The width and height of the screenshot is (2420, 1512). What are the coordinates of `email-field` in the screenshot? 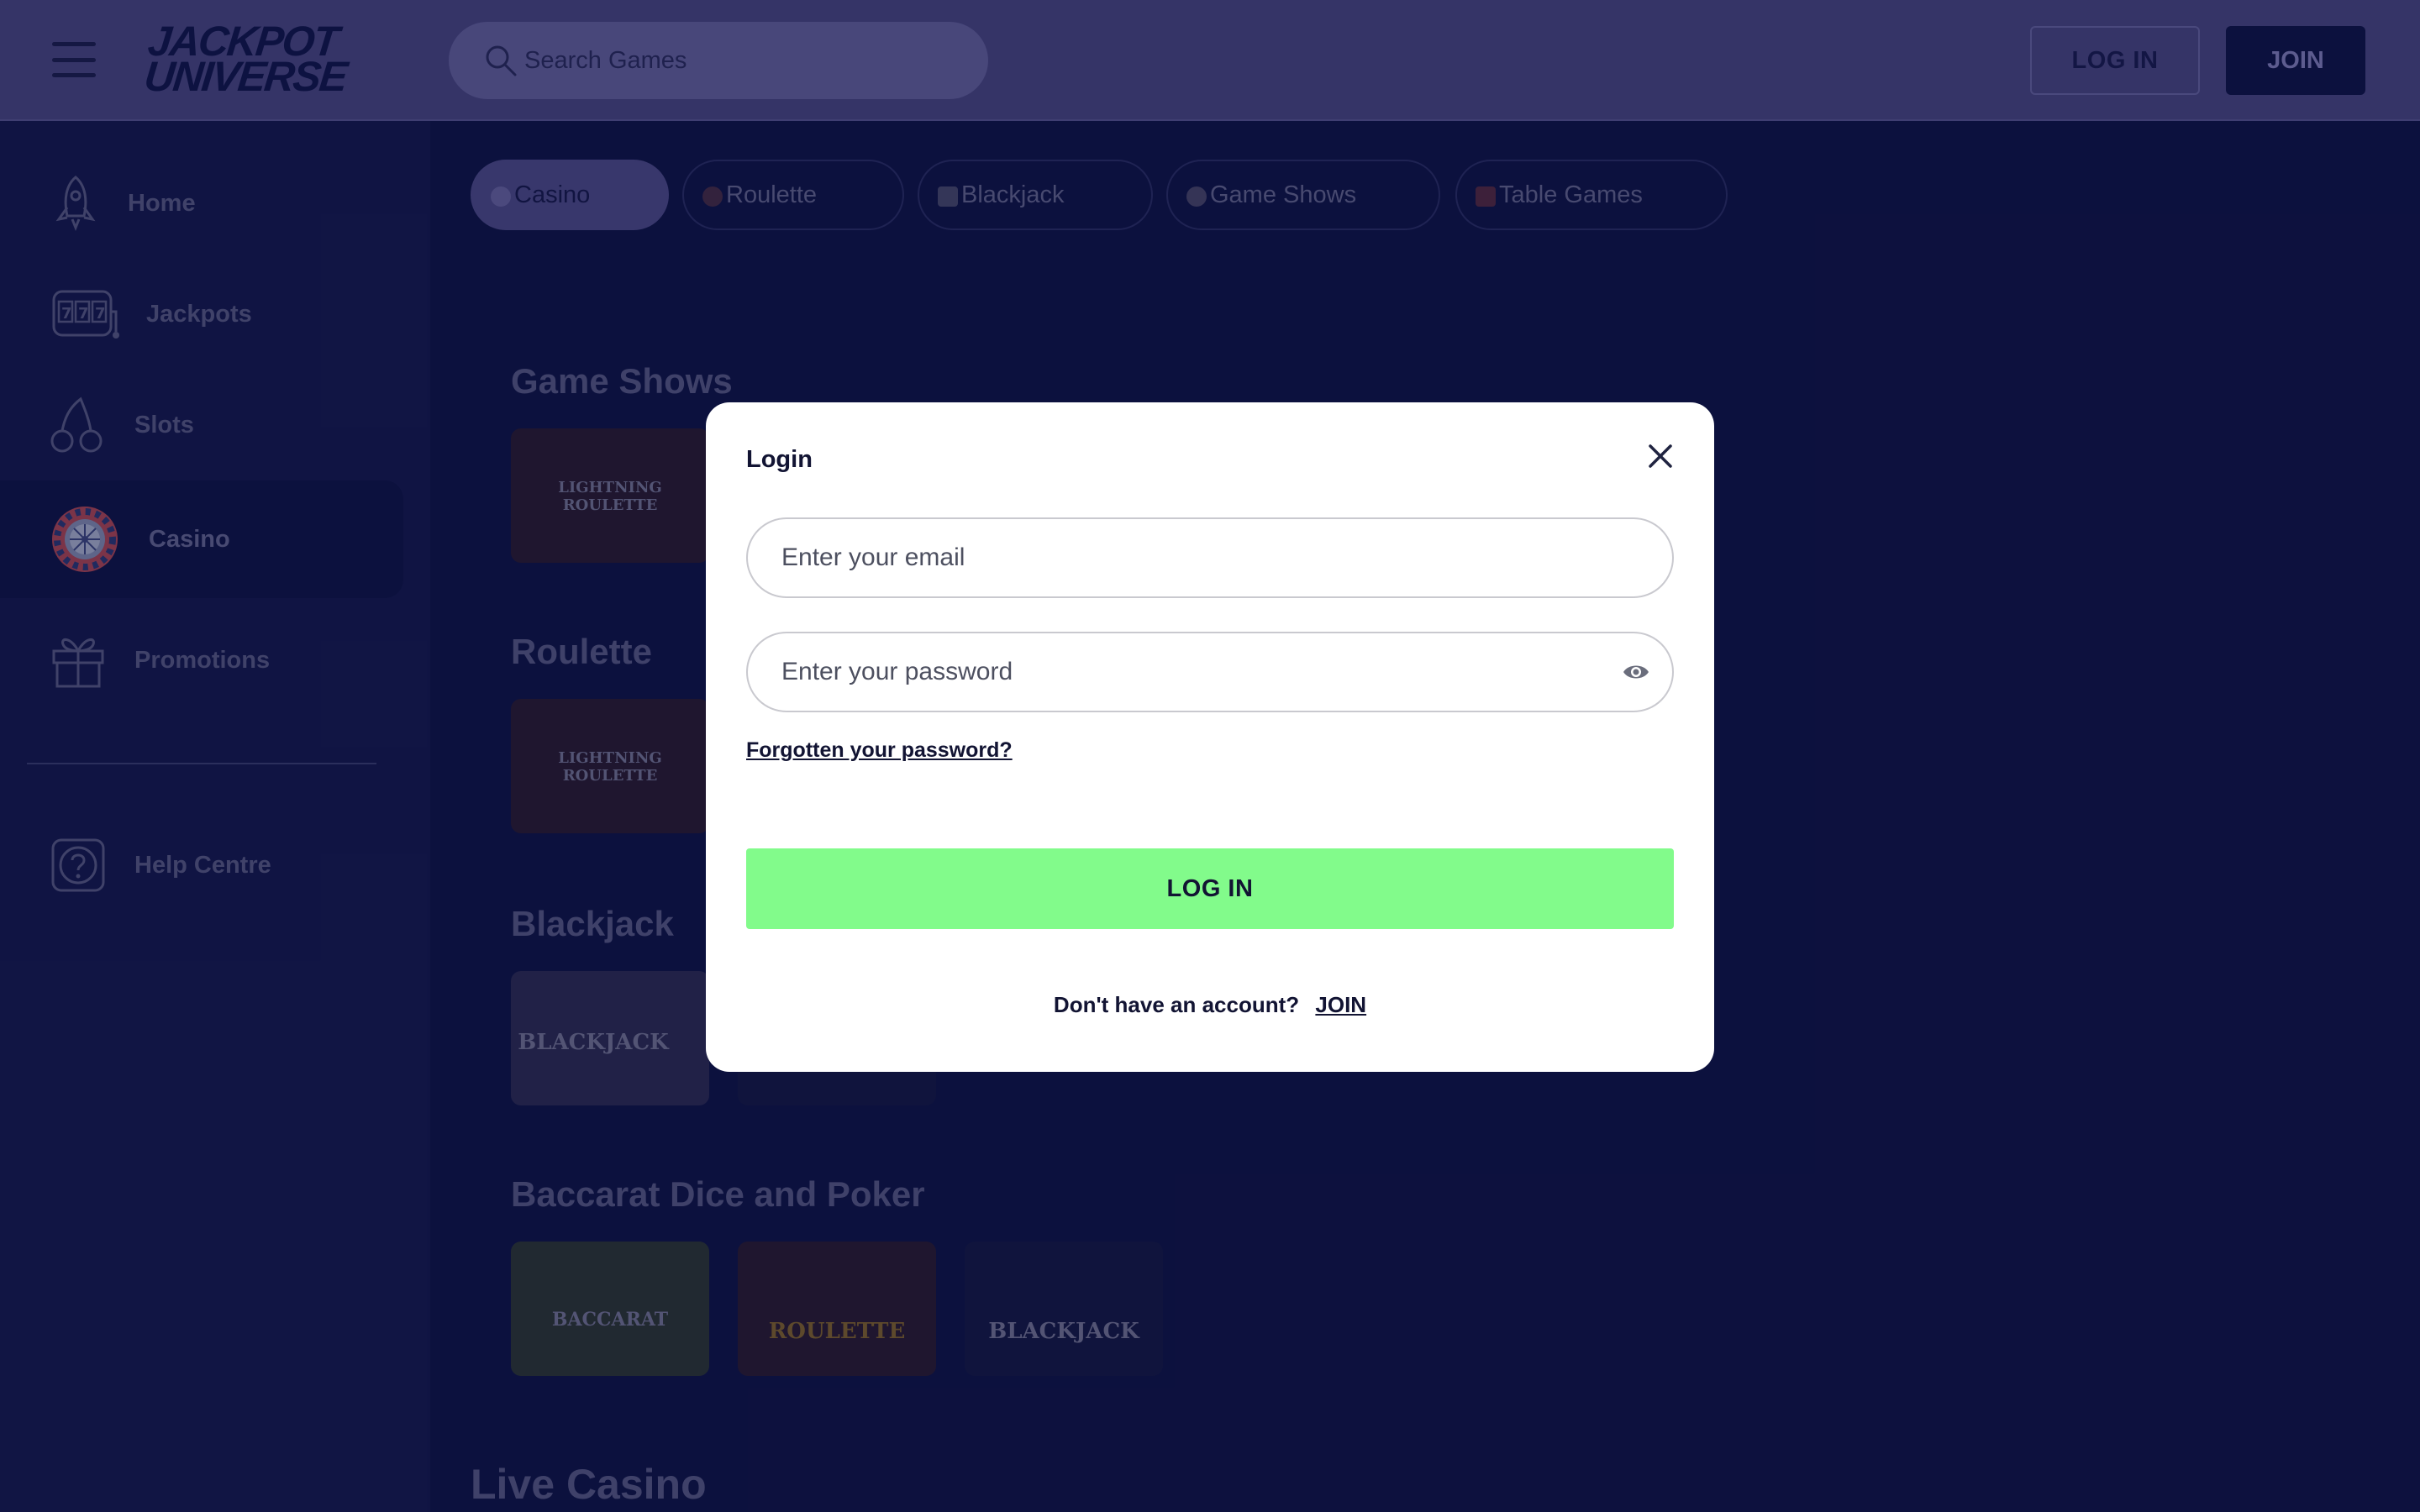 It's located at (1210, 557).